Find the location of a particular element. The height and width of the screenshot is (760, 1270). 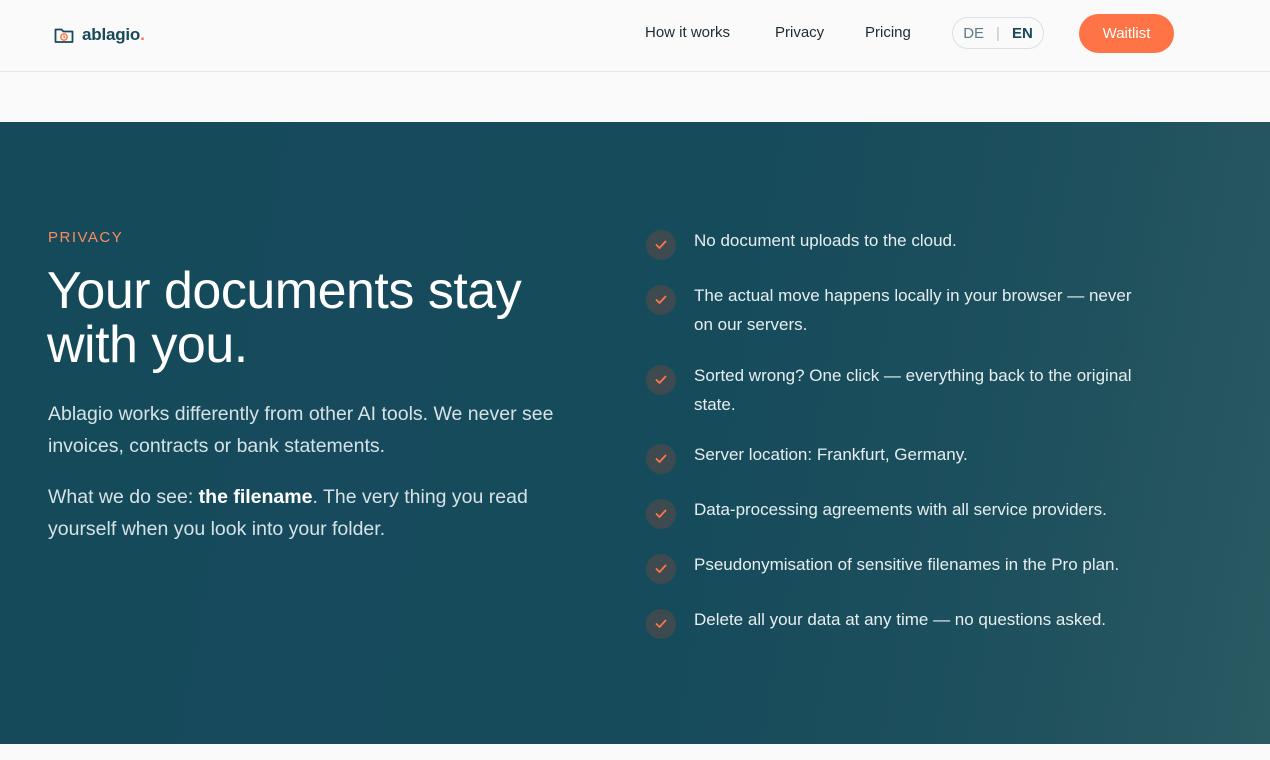

nav-how-it-works: How it works is located at coordinates (687, 32).